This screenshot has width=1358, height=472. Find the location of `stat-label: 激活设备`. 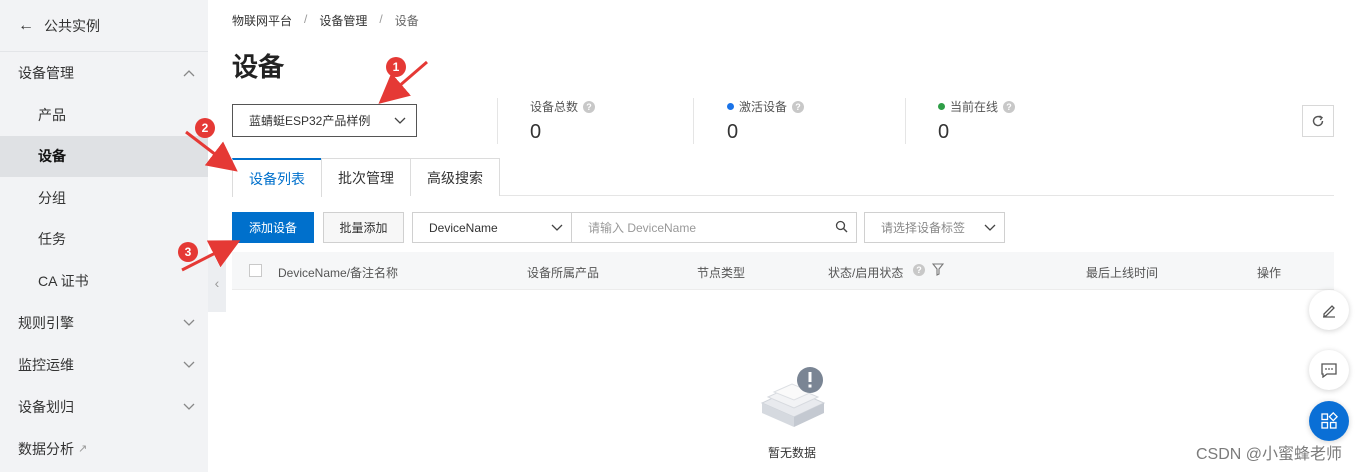

stat-label: 激活设备 is located at coordinates (763, 107).